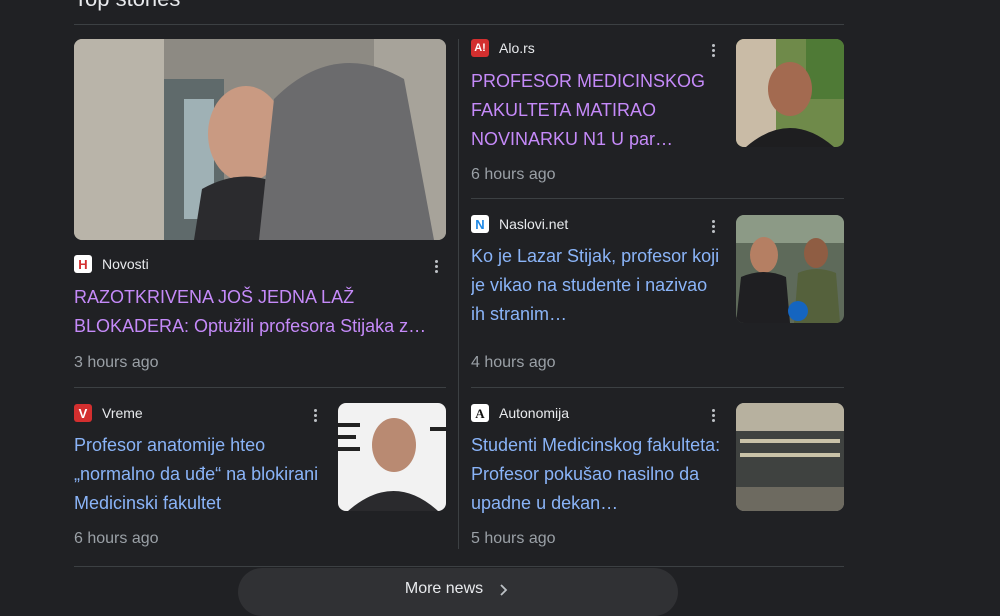 The image size is (1000, 616). I want to click on naslovi-logo-icon: N, so click(480, 224).